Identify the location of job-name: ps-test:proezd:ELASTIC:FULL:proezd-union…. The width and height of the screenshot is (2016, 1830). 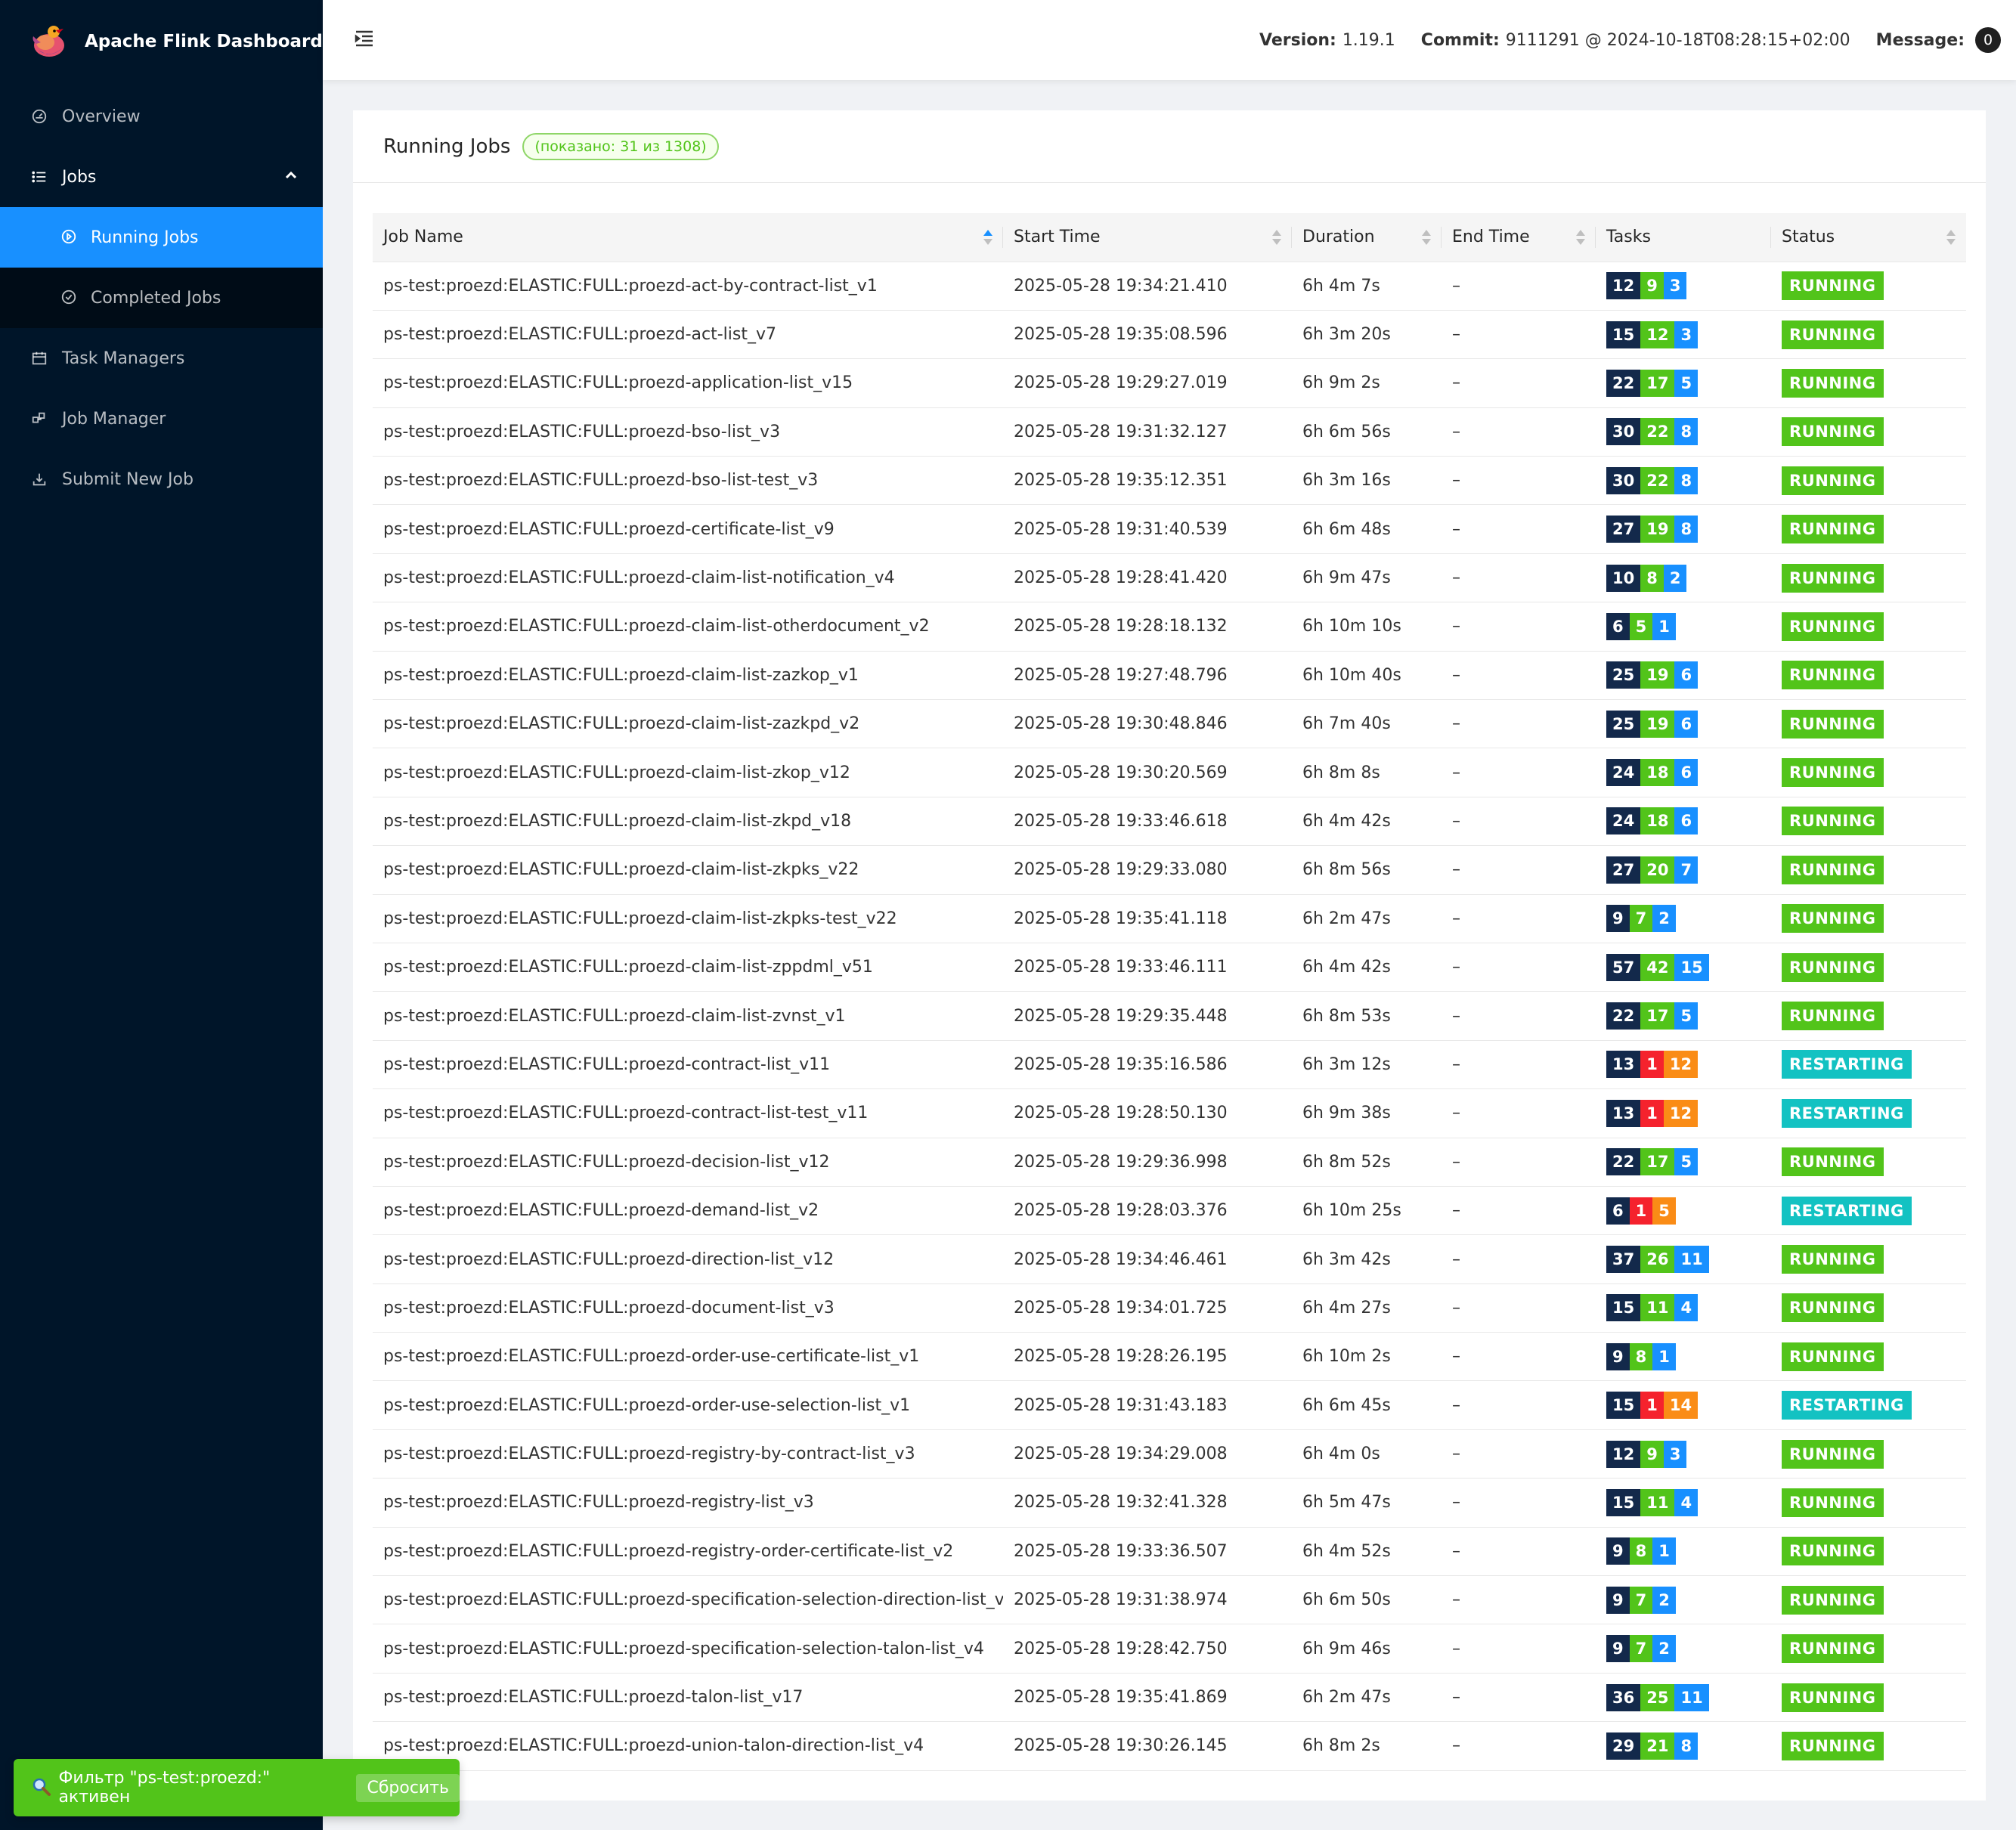
(688, 1746).